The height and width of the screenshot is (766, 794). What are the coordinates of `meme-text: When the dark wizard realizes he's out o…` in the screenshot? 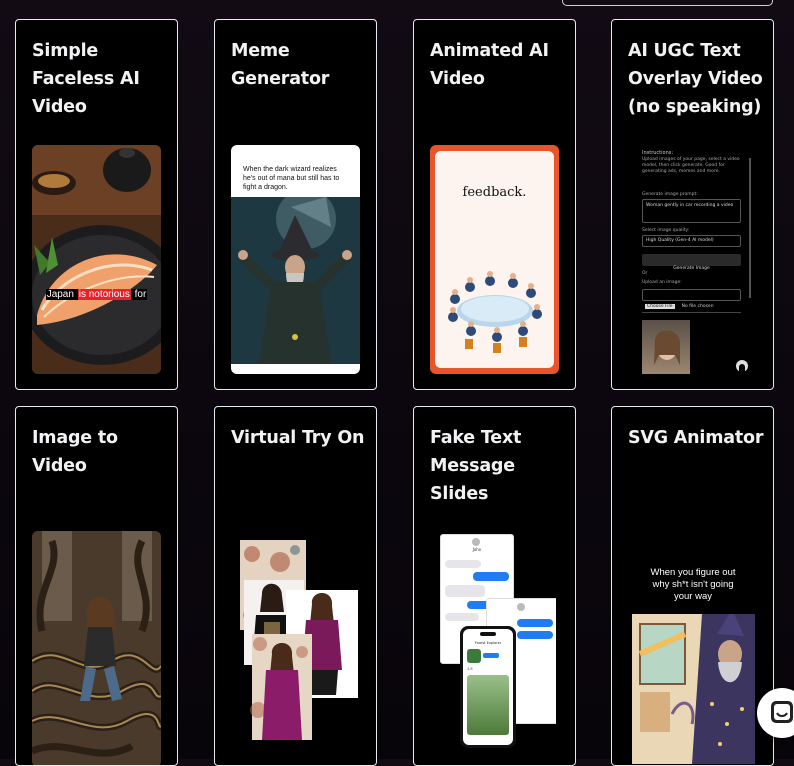 It's located at (291, 178).